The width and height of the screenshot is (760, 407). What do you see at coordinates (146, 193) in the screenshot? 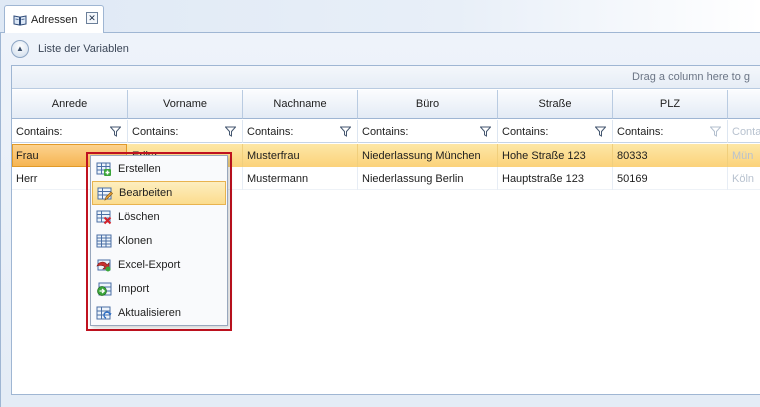
I see `menu-item-label: Bearbeiten` at bounding box center [146, 193].